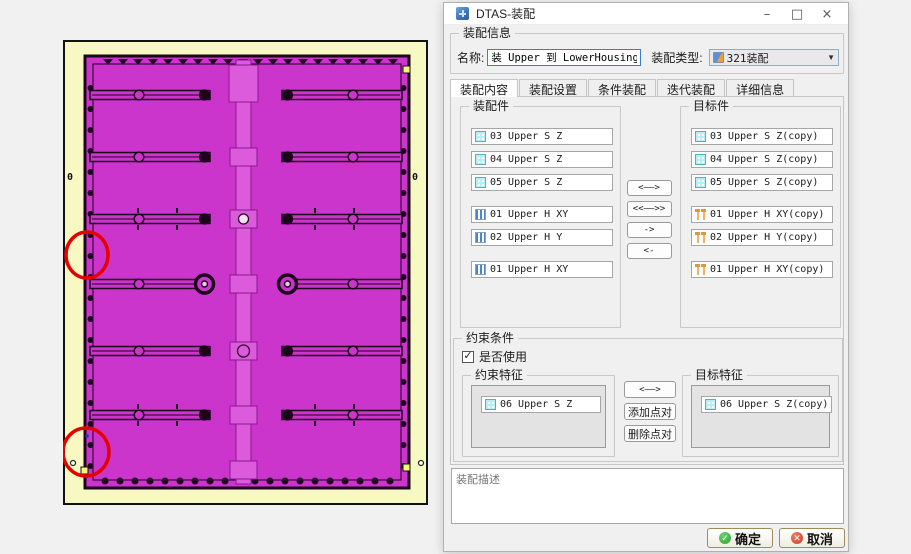 The image size is (911, 554). I want to click on map-all-button: <<——>>, so click(649, 209).